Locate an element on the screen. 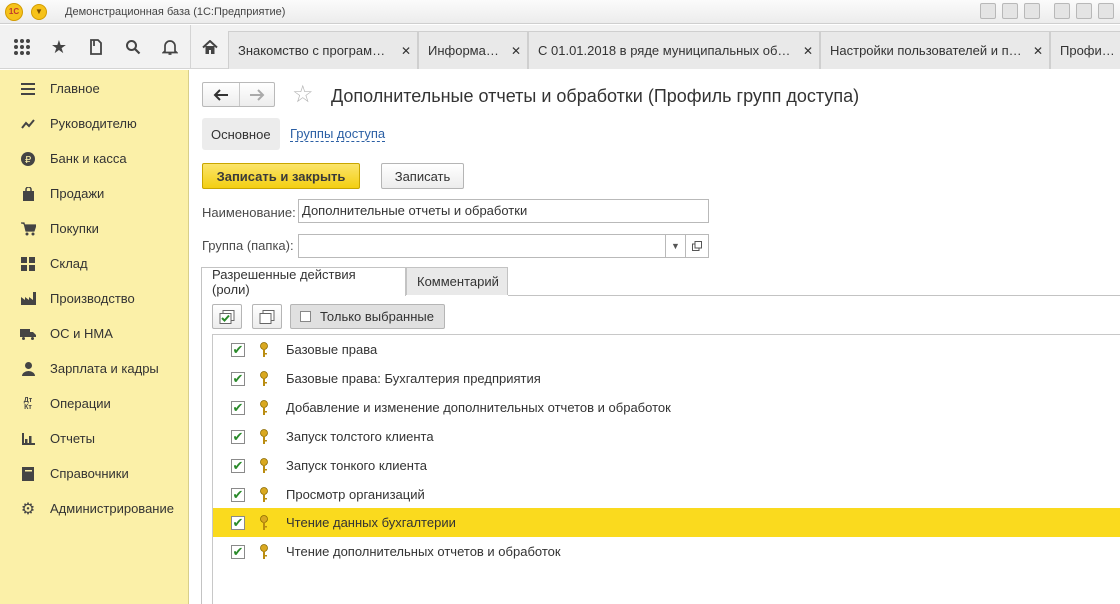 This screenshot has width=1120, height=604. tab-information: Информация ✕ is located at coordinates (473, 50).